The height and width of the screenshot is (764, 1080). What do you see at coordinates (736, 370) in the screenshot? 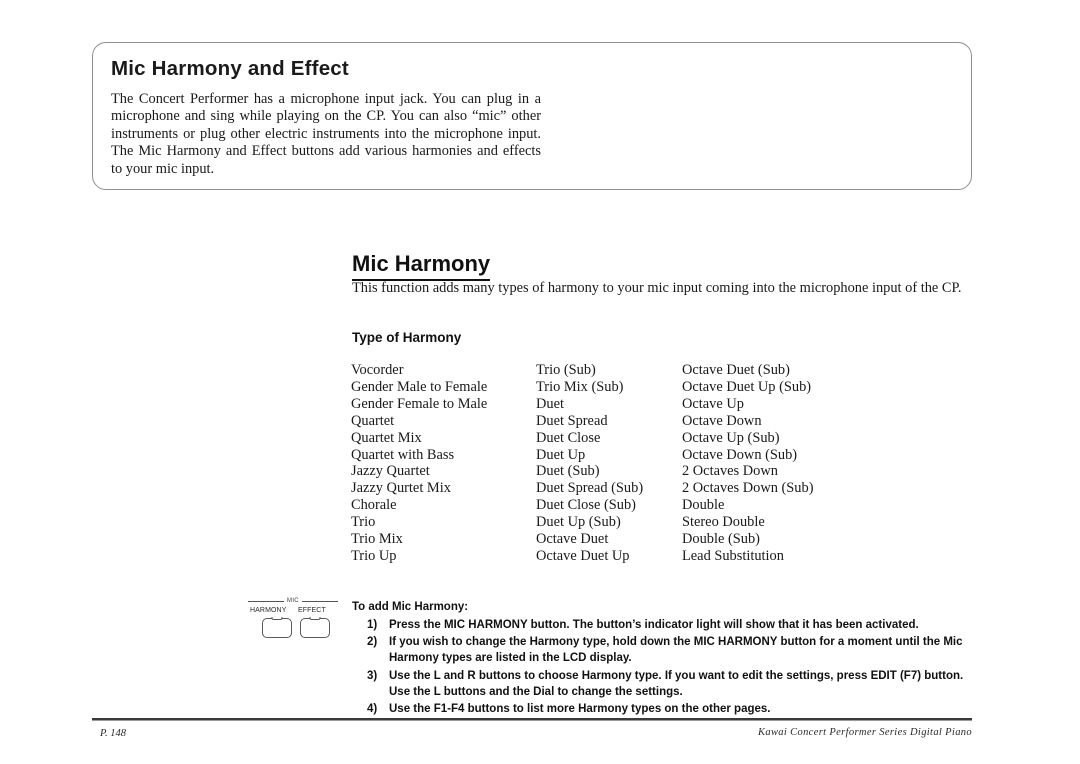
I see `harmony-type-item: Octave Duet (Sub)` at bounding box center [736, 370].